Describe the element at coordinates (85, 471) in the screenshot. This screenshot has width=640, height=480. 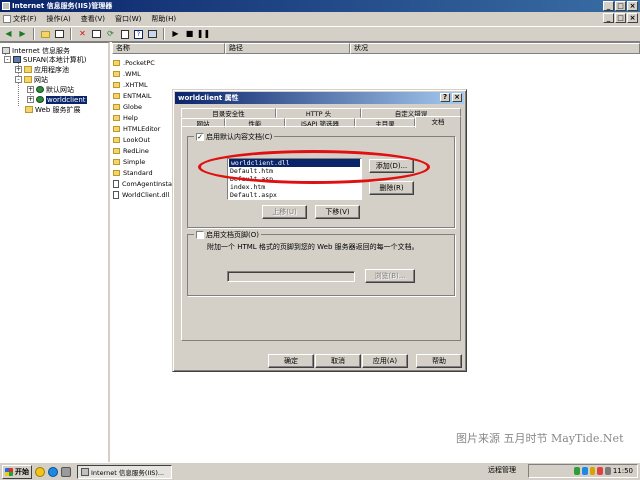
I see `iis-app-icon` at that location.